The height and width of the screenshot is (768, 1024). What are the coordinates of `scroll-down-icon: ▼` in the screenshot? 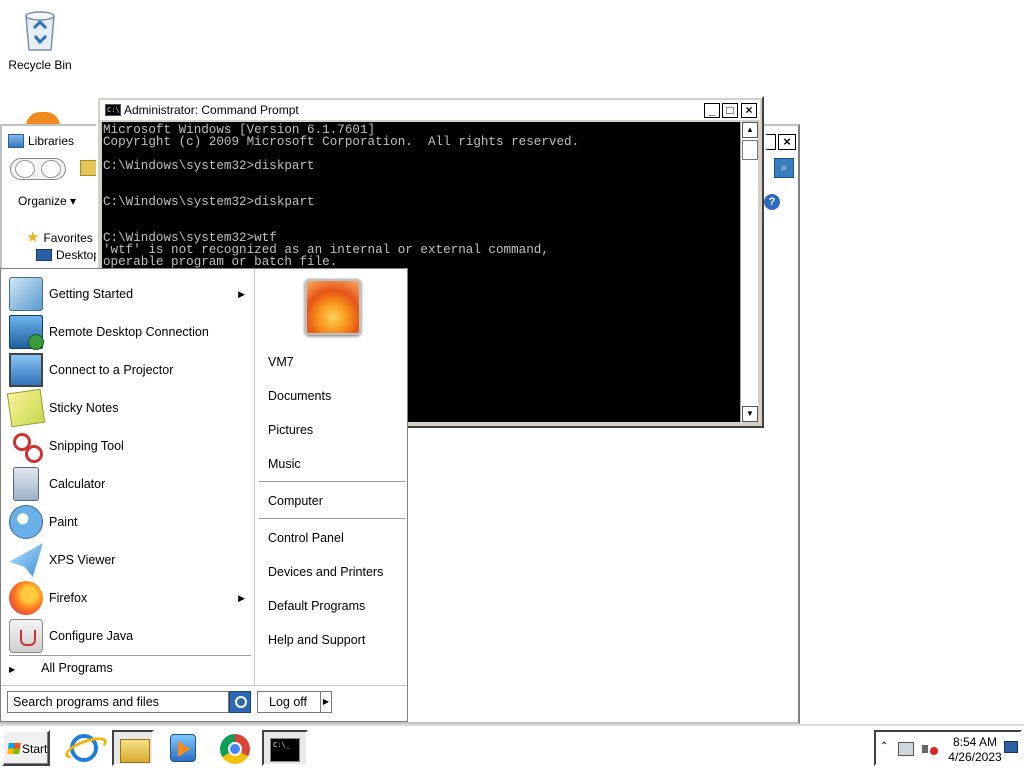 It's located at (750, 414).